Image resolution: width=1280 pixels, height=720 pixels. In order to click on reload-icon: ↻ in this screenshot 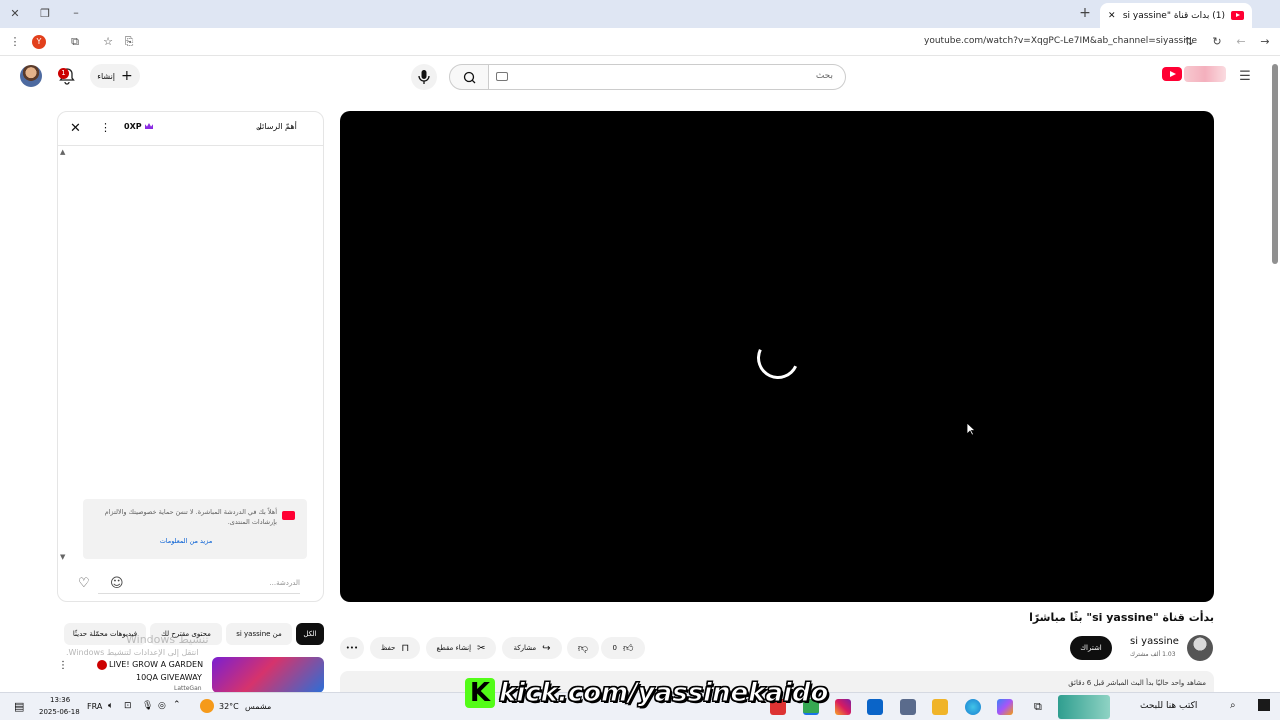, I will do `click(1217, 42)`.